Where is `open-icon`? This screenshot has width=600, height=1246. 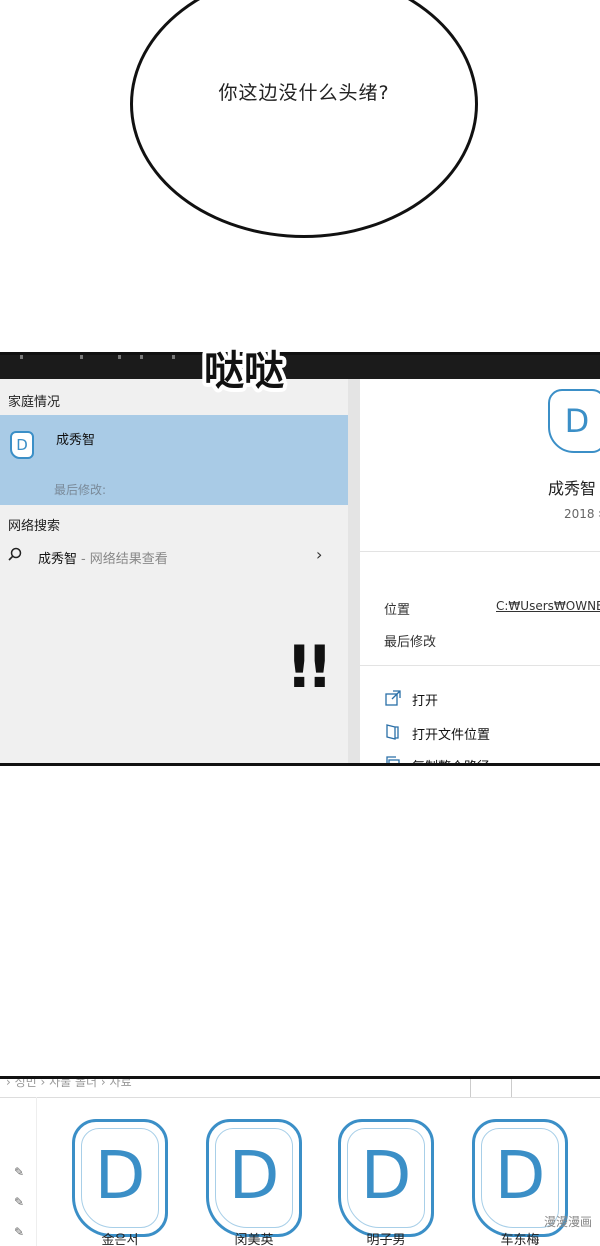 open-icon is located at coordinates (393, 698).